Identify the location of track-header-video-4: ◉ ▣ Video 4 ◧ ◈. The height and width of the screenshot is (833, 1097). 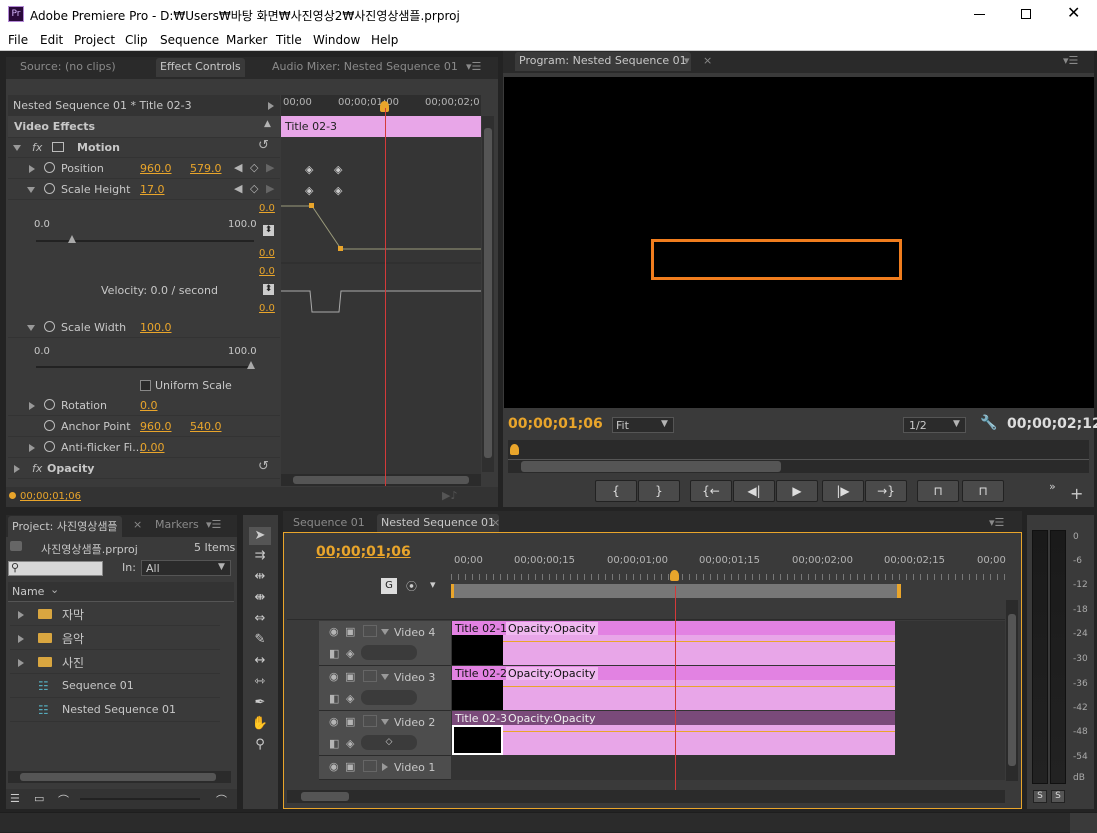
(385, 643).